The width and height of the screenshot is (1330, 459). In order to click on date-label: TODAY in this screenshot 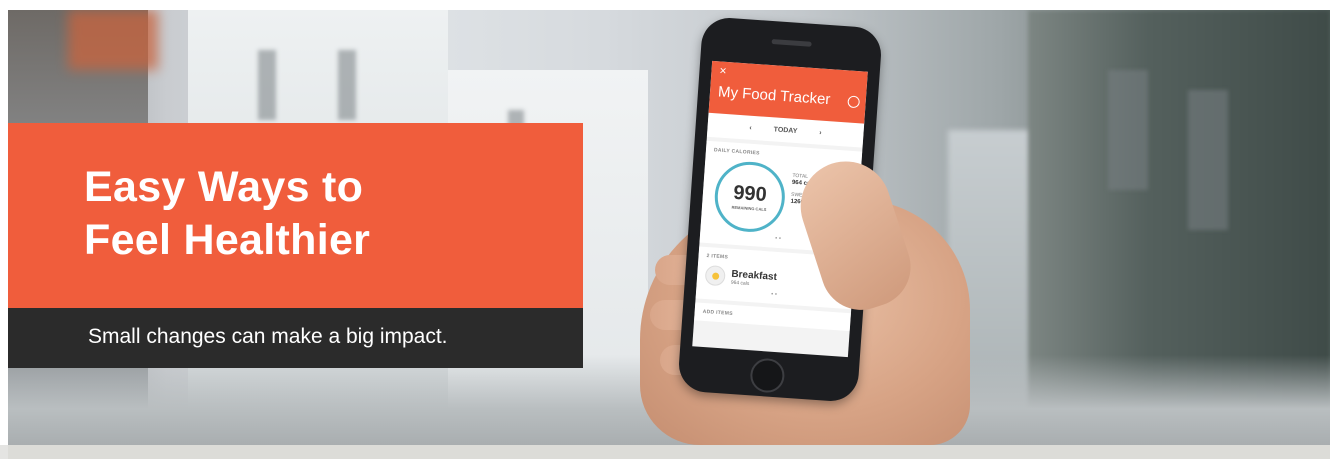, I will do `click(785, 130)`.